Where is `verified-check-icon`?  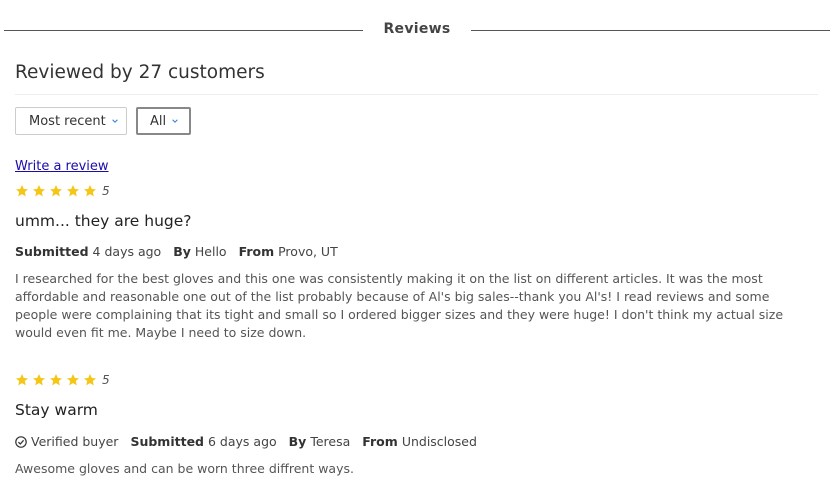 verified-check-icon is located at coordinates (21, 441).